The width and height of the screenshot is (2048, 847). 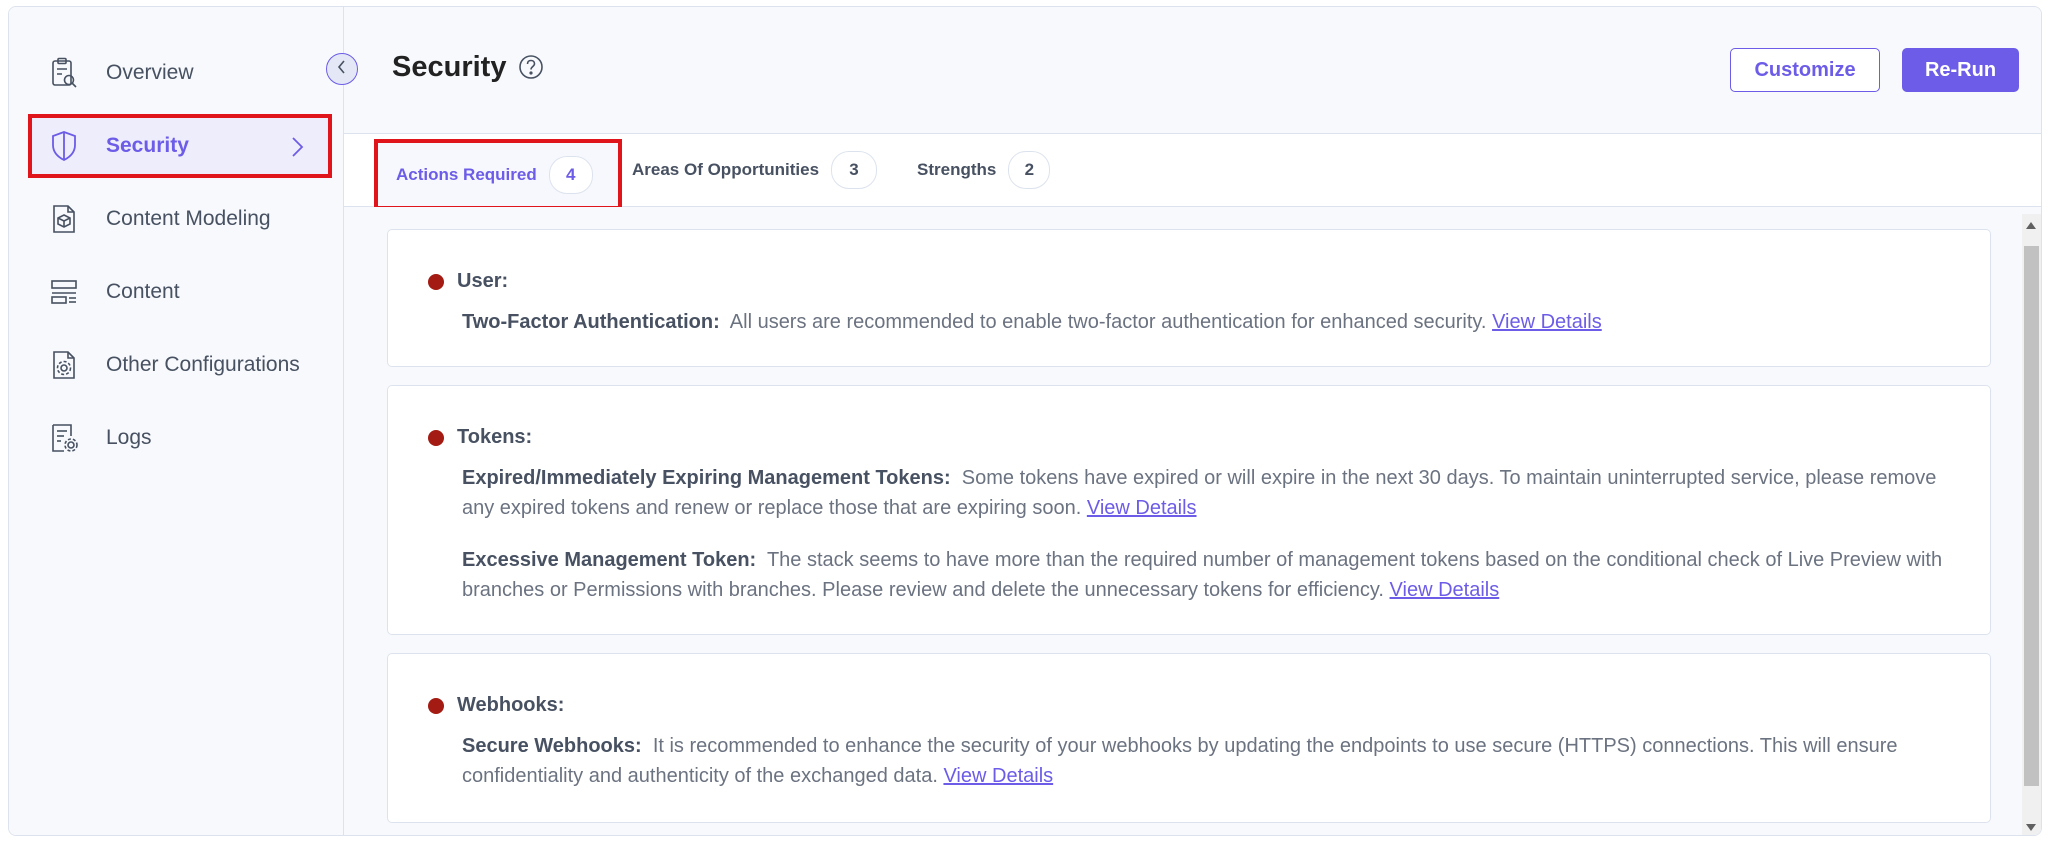 What do you see at coordinates (495, 437) in the screenshot?
I see `section-title: Tokens:` at bounding box center [495, 437].